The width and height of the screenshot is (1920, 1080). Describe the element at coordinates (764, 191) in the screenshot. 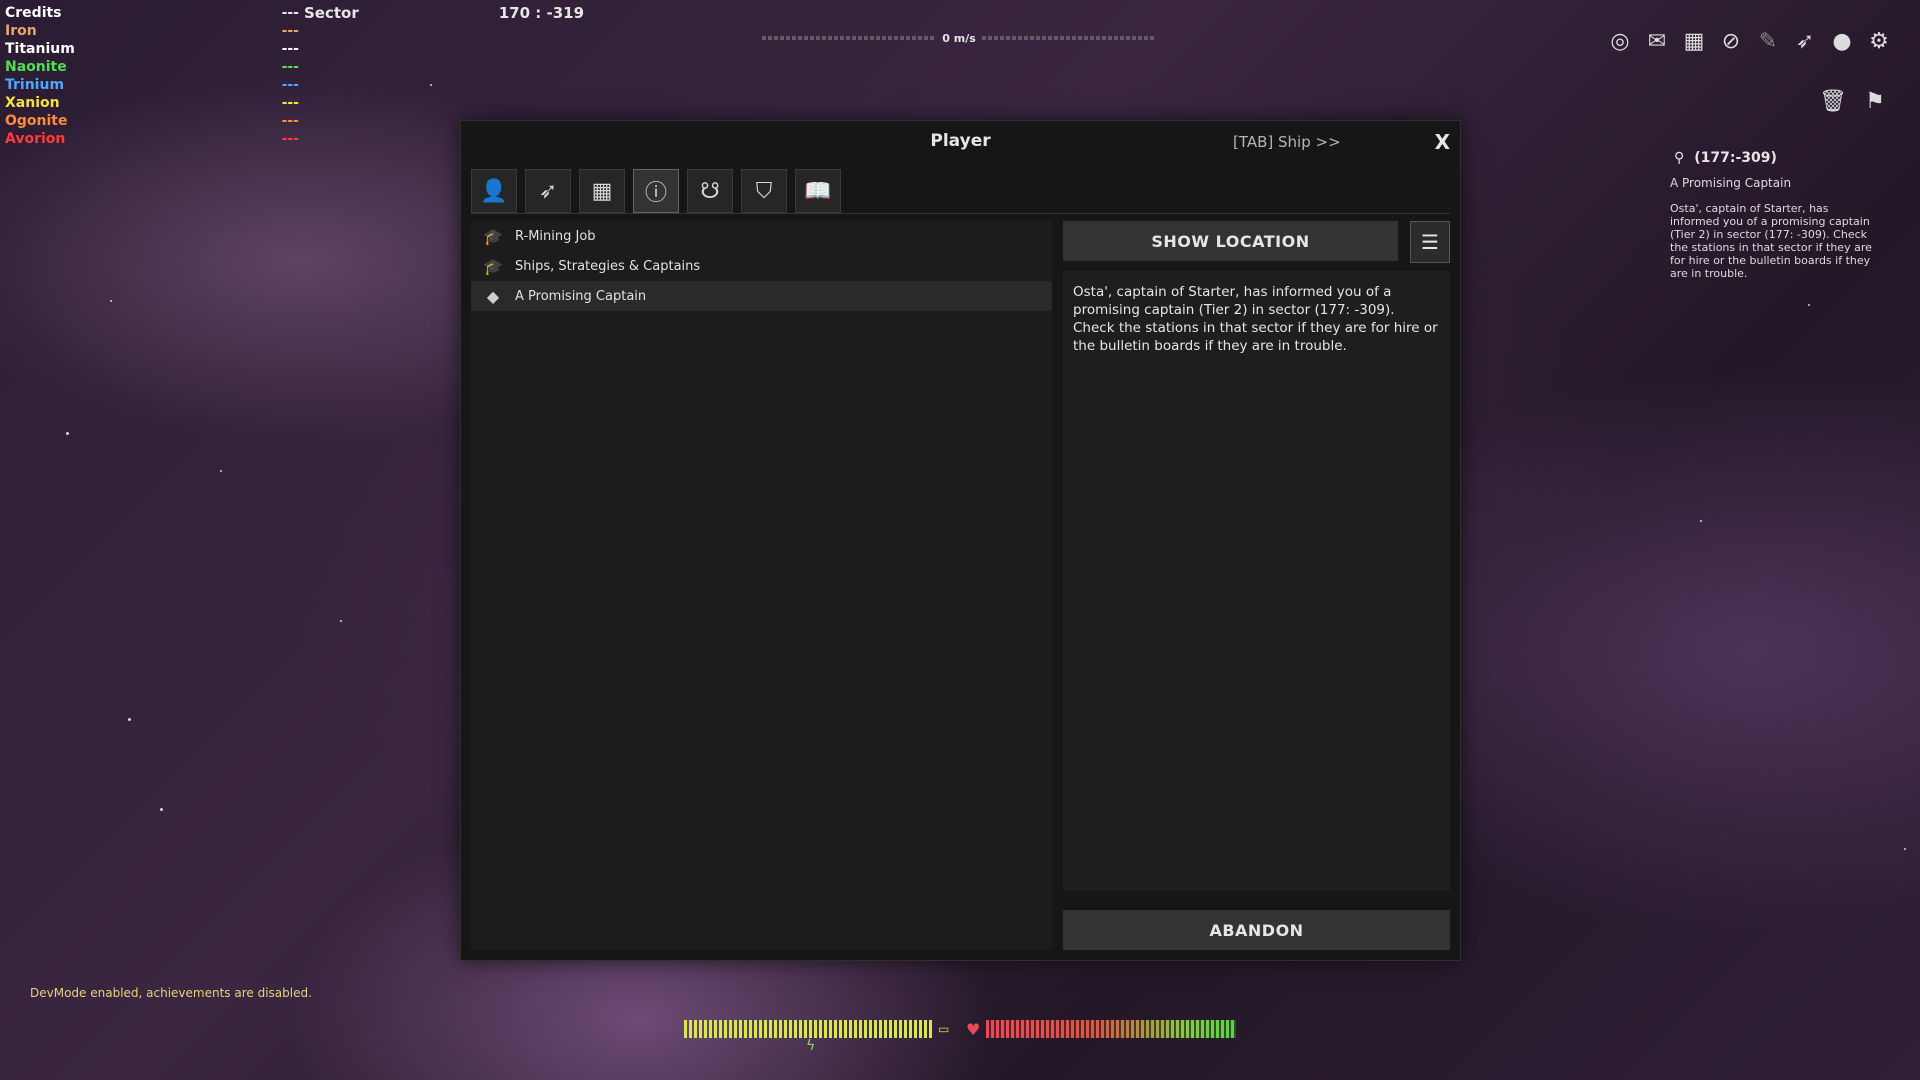

I see `alliance-tab-icon: ⛉` at that location.